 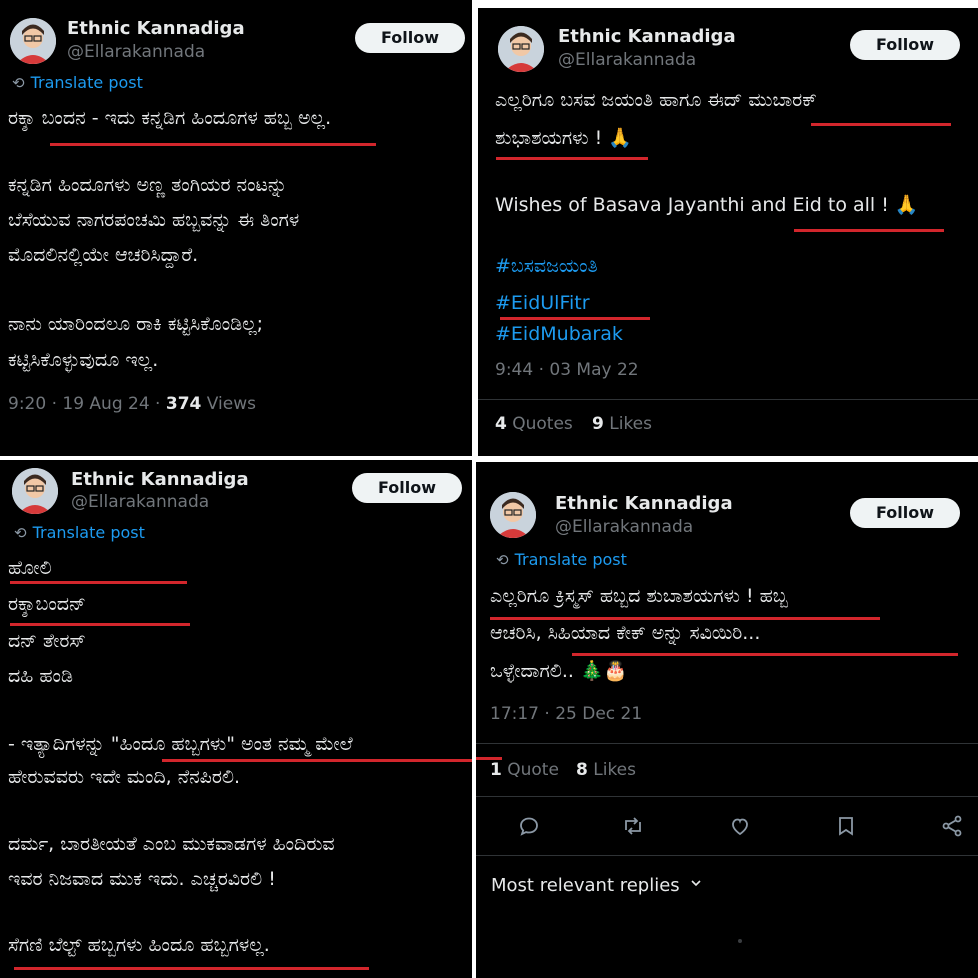 What do you see at coordinates (582, 770) in the screenshot?
I see `likes-count: 8` at bounding box center [582, 770].